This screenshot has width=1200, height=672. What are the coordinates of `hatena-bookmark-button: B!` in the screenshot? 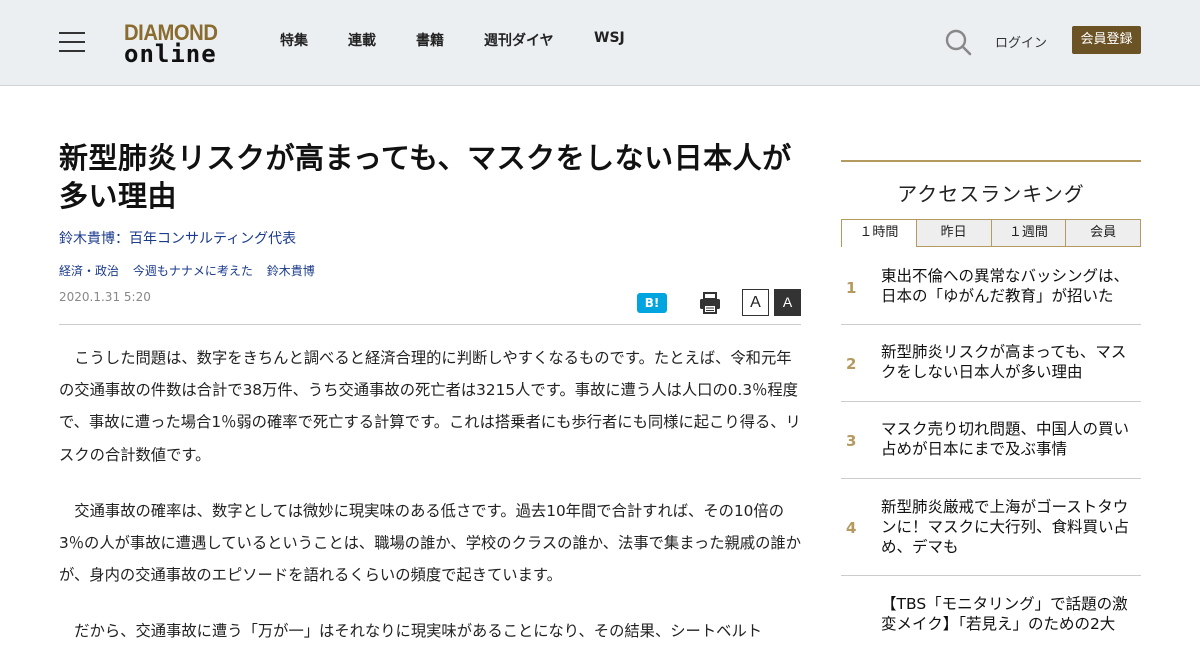 It's located at (652, 303).